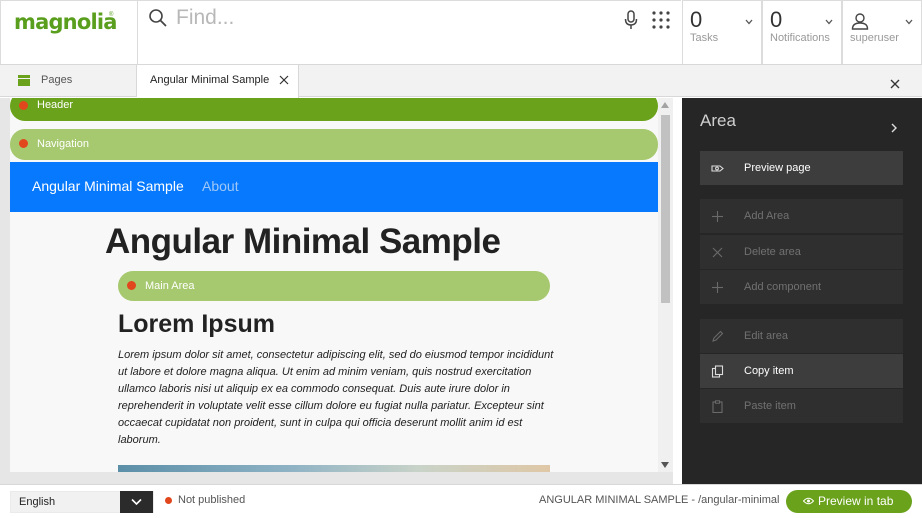 The width and height of the screenshot is (922, 518). I want to click on publish-status-dot, so click(168, 500).